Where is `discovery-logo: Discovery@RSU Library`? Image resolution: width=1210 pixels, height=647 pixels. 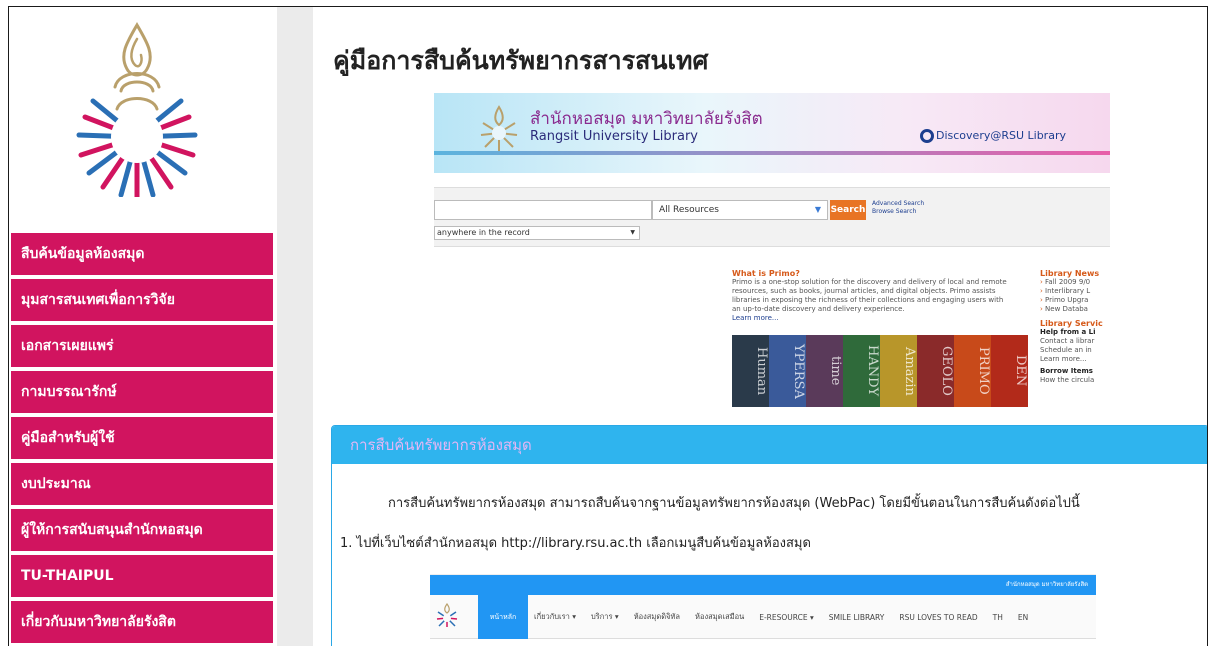 discovery-logo: Discovery@RSU Library is located at coordinates (993, 136).